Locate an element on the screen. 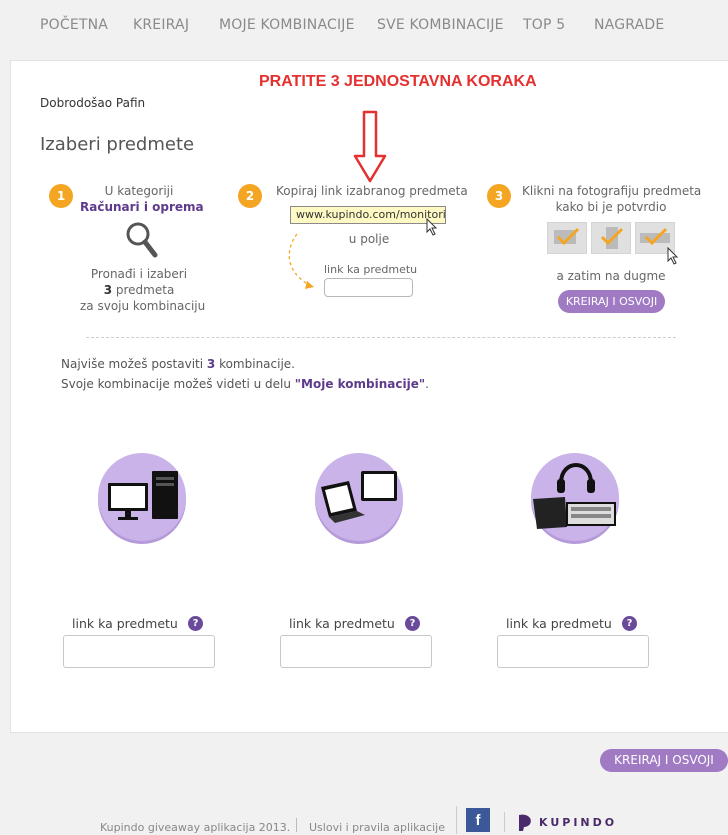 The width and height of the screenshot is (728, 835). step-3-example-button: KREIRAJ I OSVOJI is located at coordinates (611, 301).